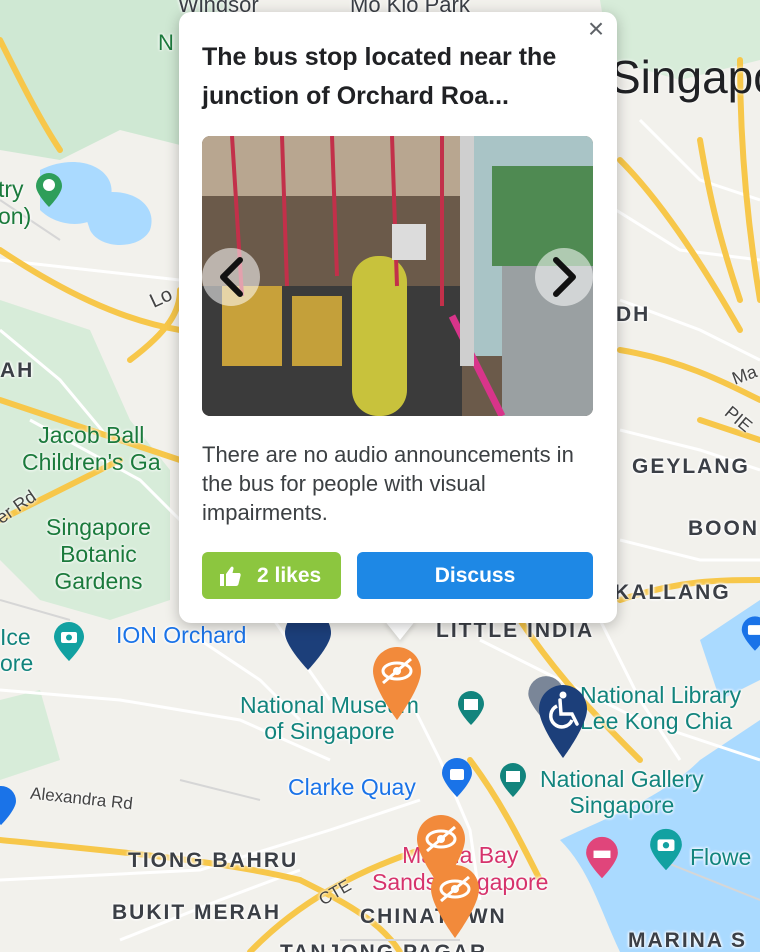 The height and width of the screenshot is (952, 760). Describe the element at coordinates (672, 592) in the screenshot. I see `district-label-kallang: KALLANG` at that location.